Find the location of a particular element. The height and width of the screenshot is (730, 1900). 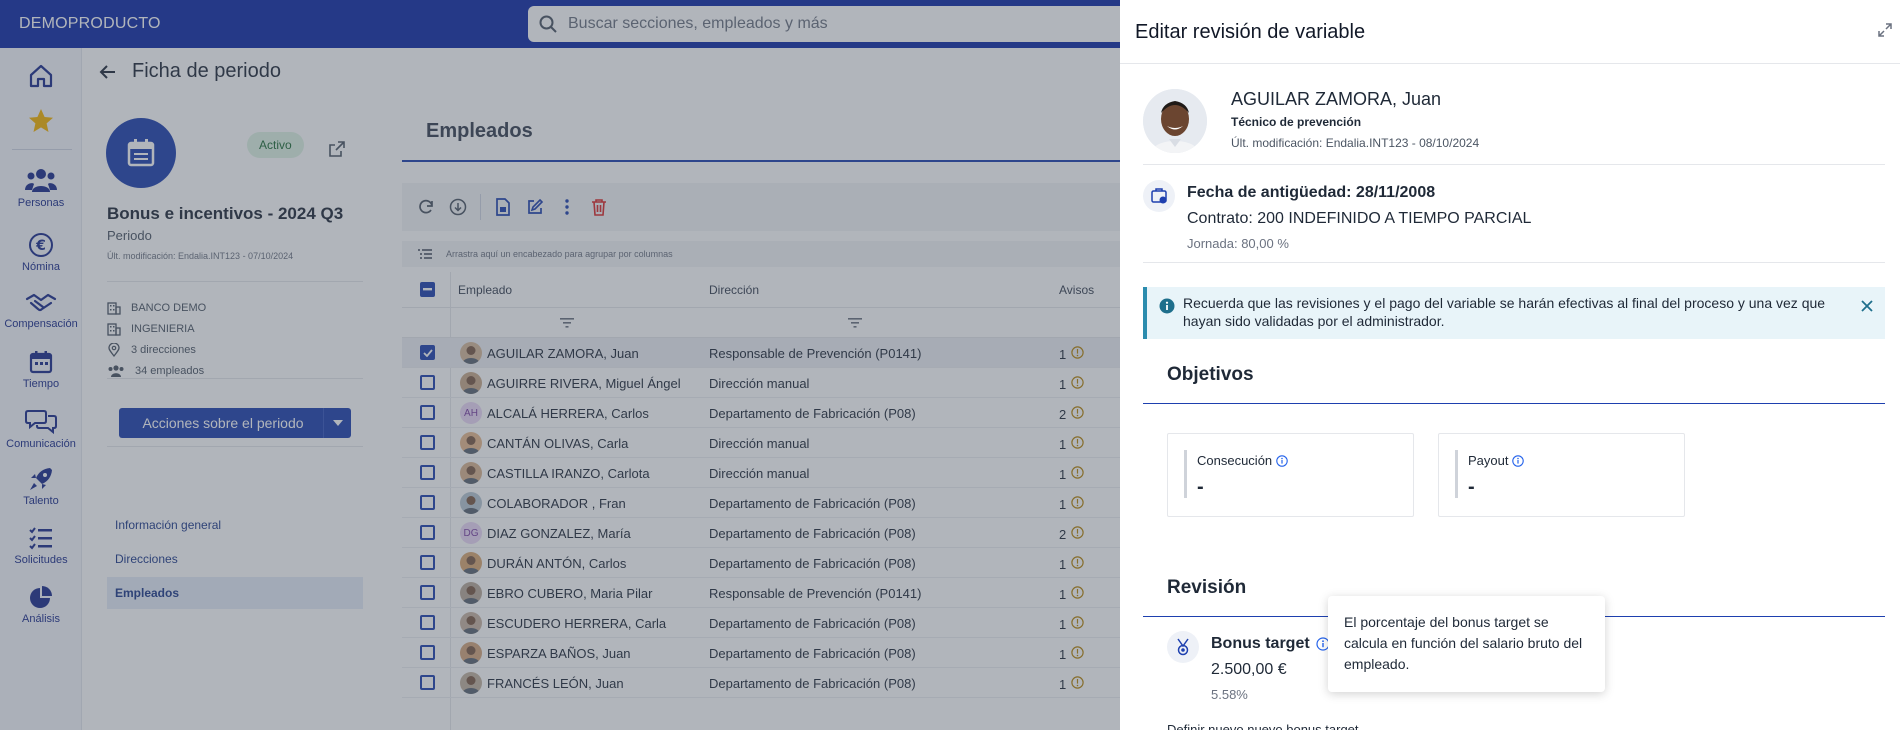

drawer-title: Editar revisión de variable is located at coordinates (1250, 32).